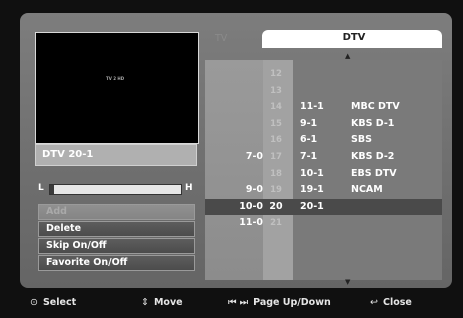 This screenshot has width=463, height=318. I want to click on channel-row: 12, so click(323, 74).